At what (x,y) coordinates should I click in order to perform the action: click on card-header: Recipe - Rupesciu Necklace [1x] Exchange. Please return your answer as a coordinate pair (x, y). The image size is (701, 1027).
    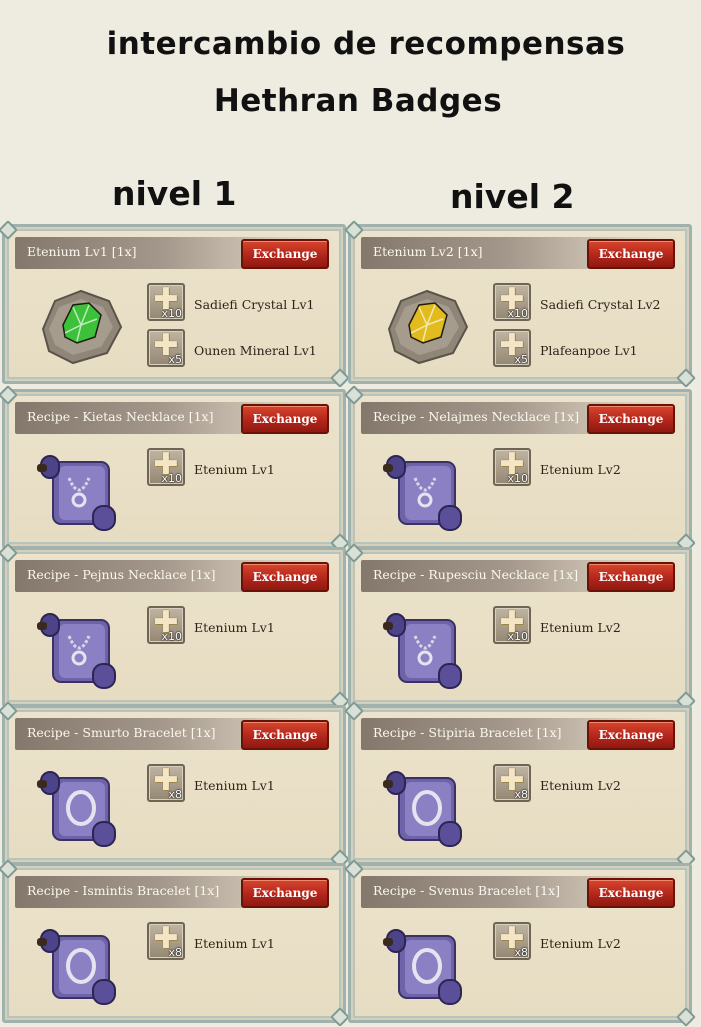
    Looking at the image, I should click on (521, 576).